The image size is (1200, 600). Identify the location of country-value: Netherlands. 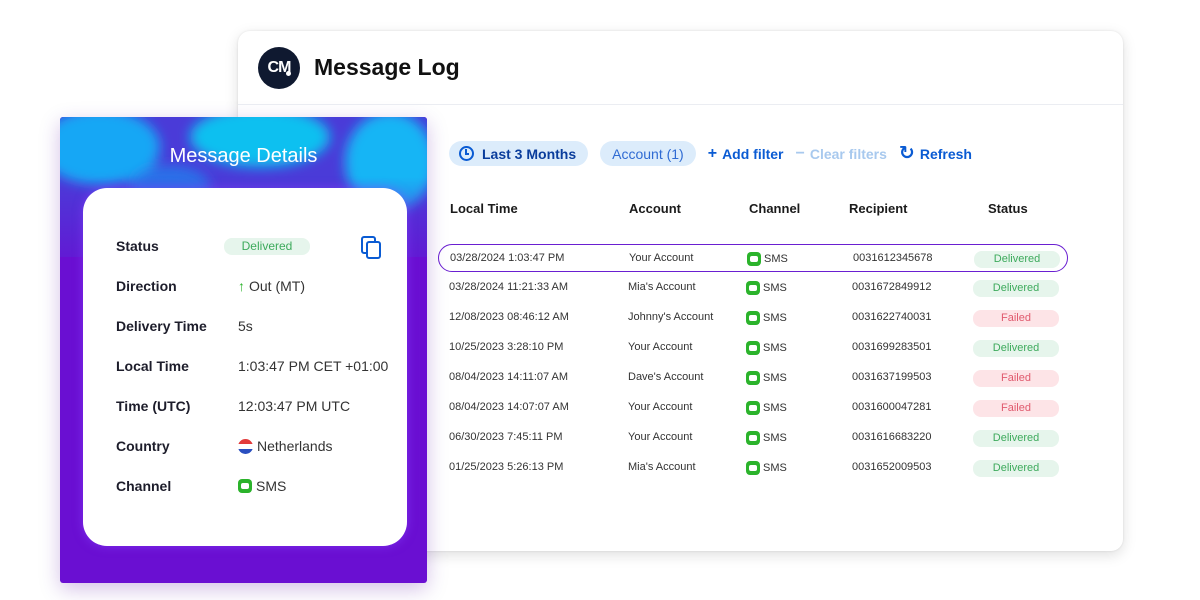
(285, 446).